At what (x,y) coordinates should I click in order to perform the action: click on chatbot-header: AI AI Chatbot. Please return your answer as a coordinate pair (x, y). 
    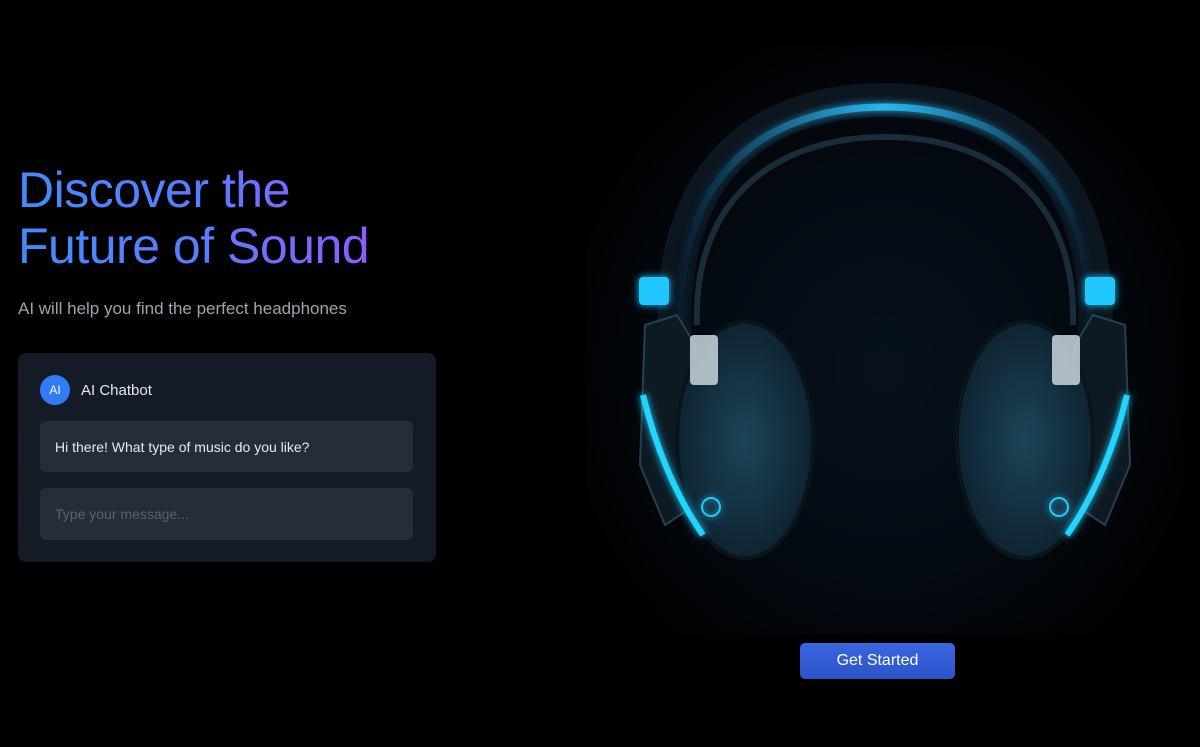
    Looking at the image, I should click on (96, 390).